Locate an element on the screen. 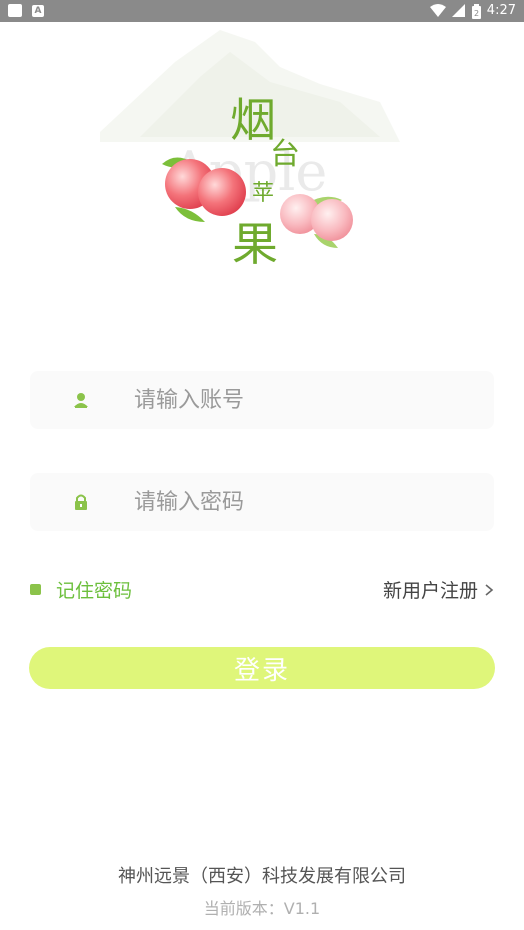  chevron-right-icon is located at coordinates (489, 589).